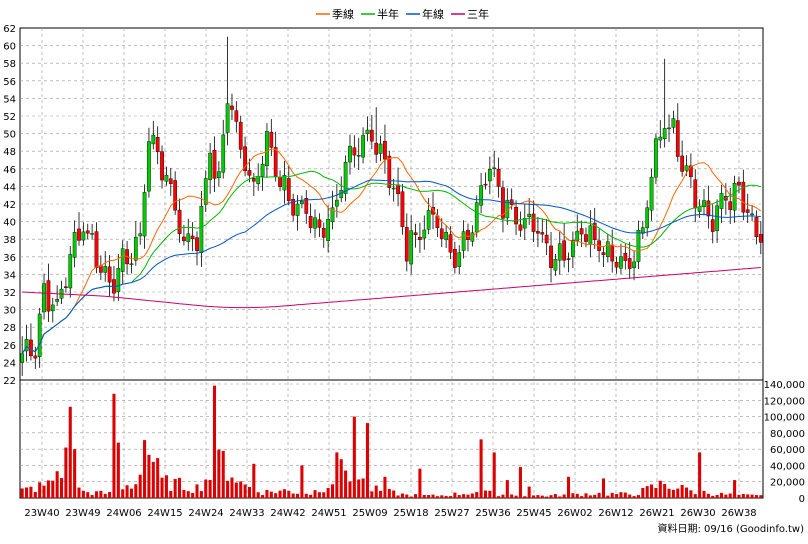 The width and height of the screenshot is (808, 544). Describe the element at coordinates (574, 513) in the screenshot. I see `time-tick-label: 26W02` at that location.